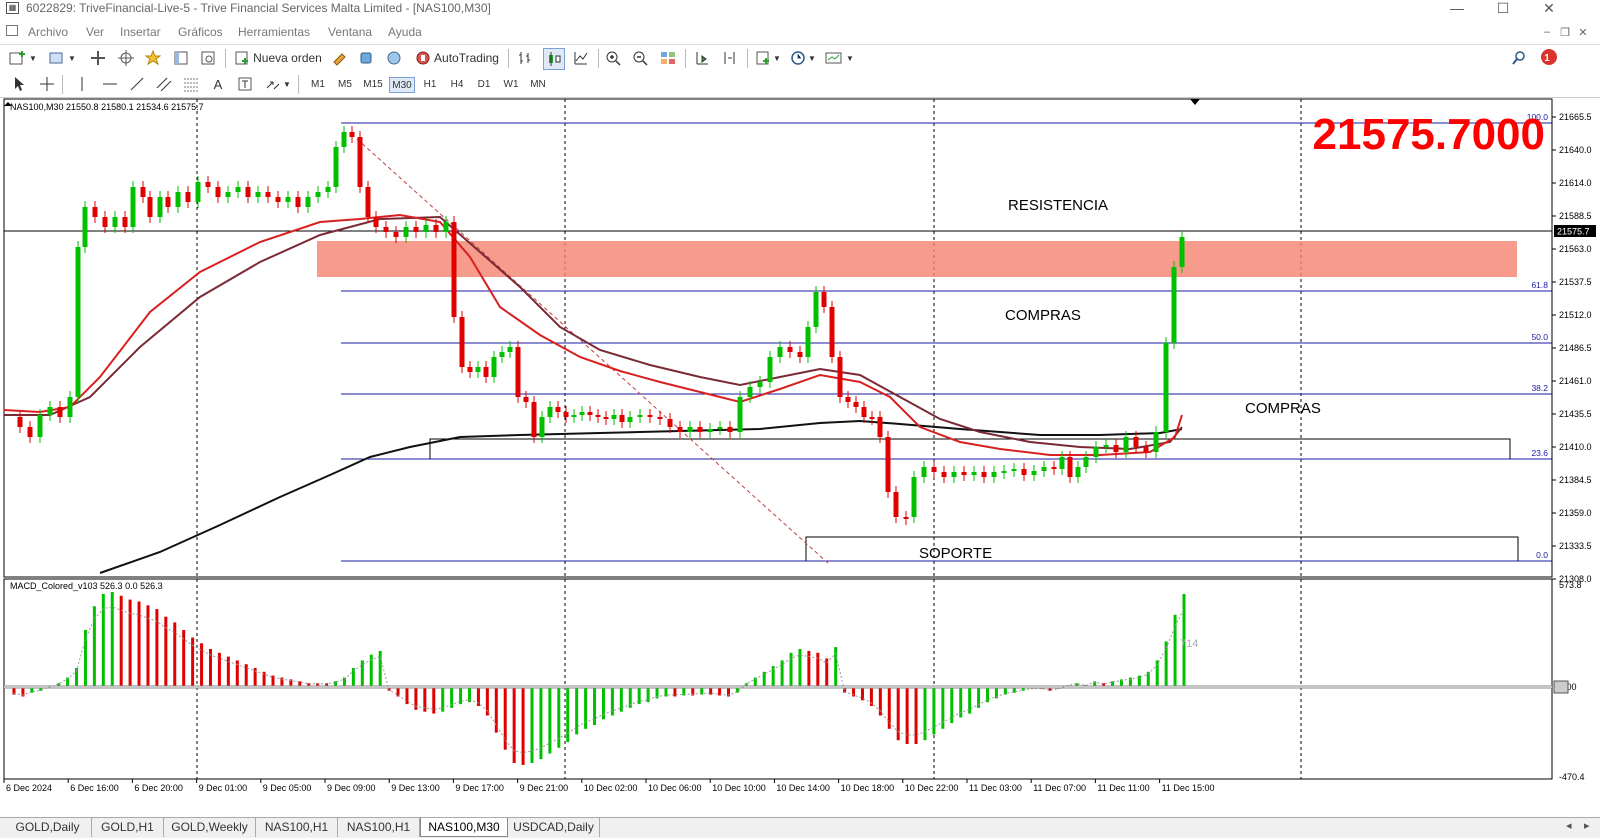 The width and height of the screenshot is (1600, 838). I want to click on tab-scroll-left-icon: ◂, so click(1569, 825).